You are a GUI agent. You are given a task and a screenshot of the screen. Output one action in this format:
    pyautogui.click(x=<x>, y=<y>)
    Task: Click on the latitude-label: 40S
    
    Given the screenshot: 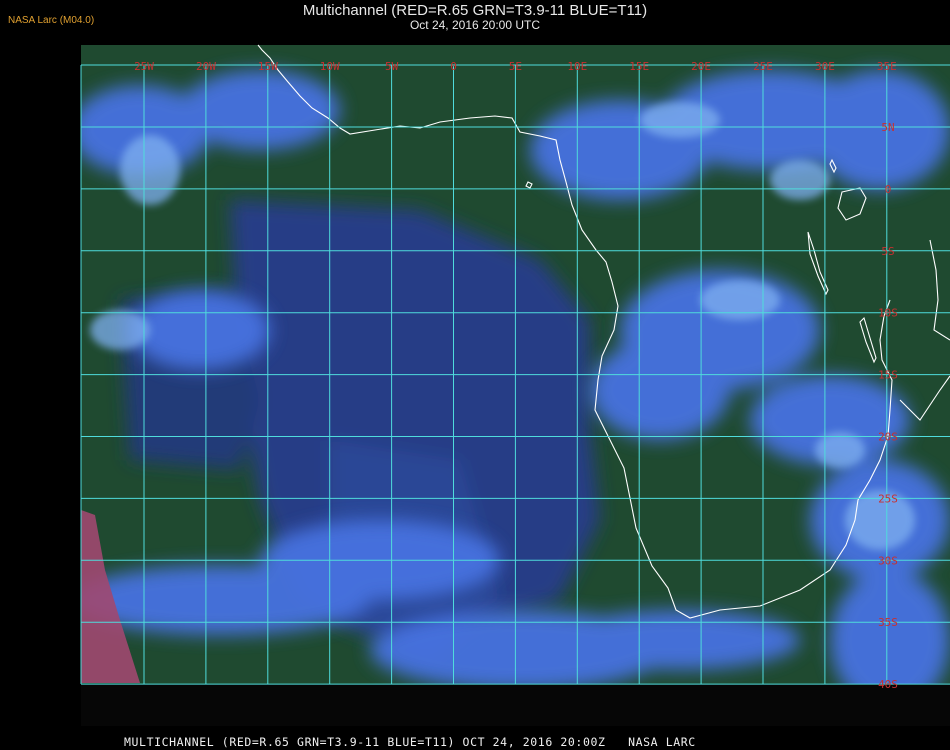 What is the action you would take?
    pyautogui.click(x=888, y=684)
    